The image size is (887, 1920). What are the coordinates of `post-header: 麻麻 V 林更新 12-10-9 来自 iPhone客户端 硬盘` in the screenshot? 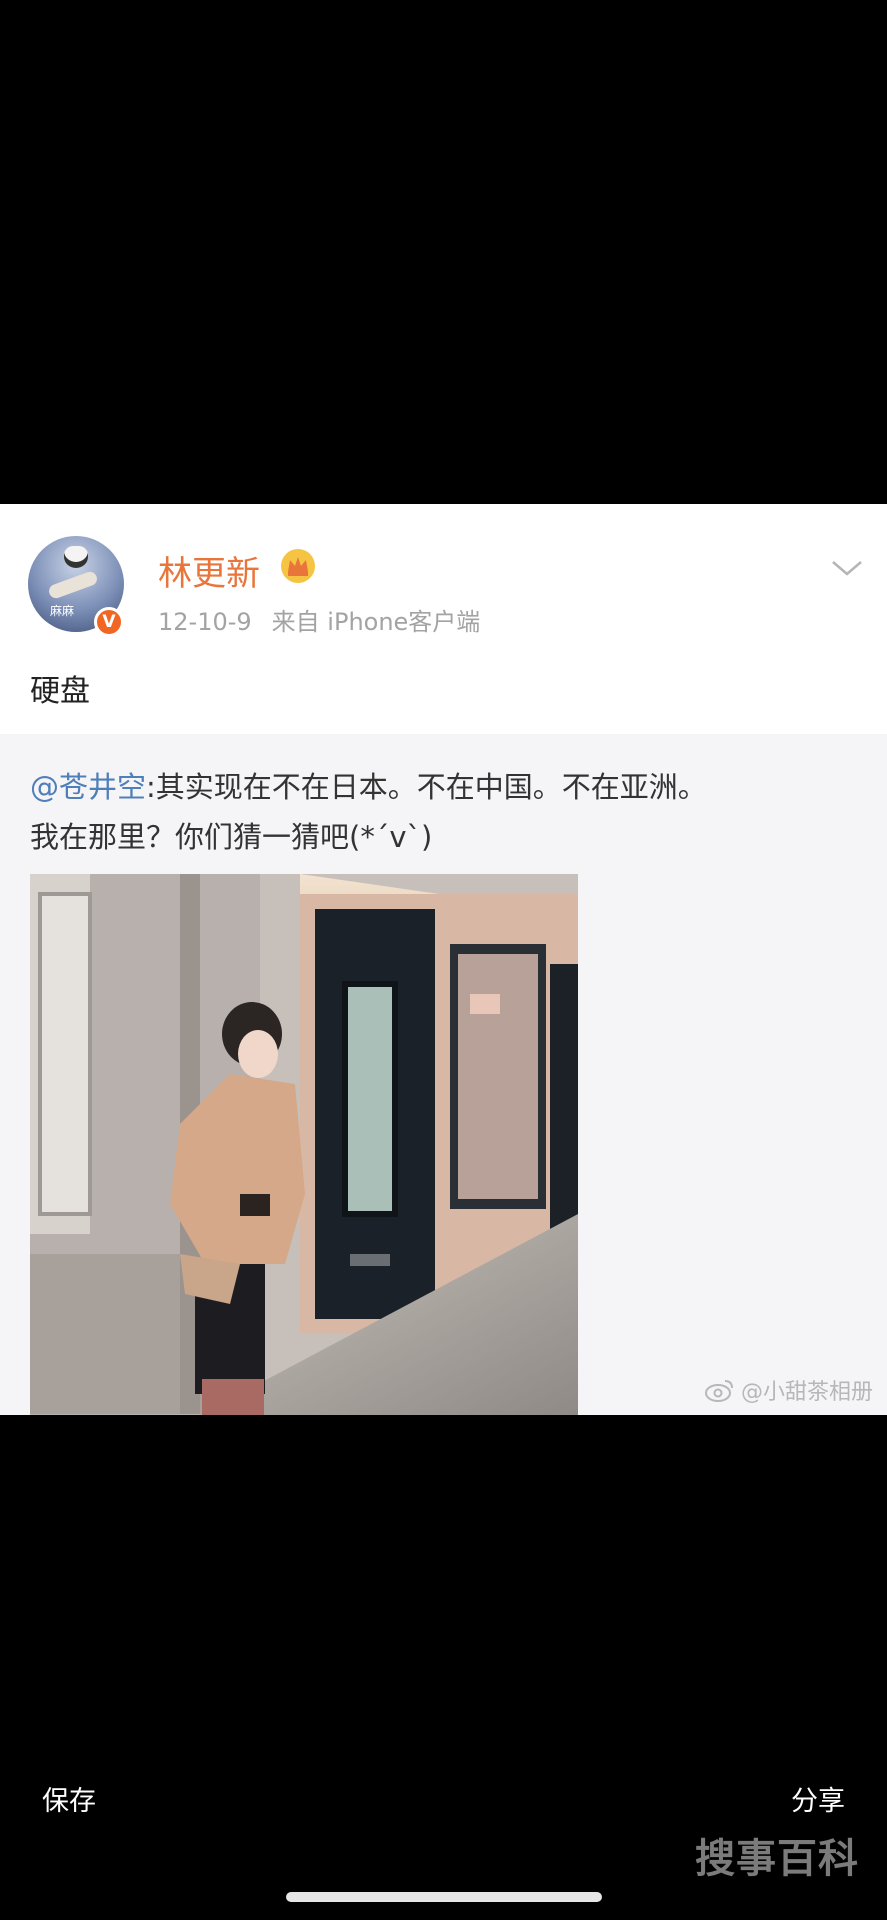 It's located at (443, 619).